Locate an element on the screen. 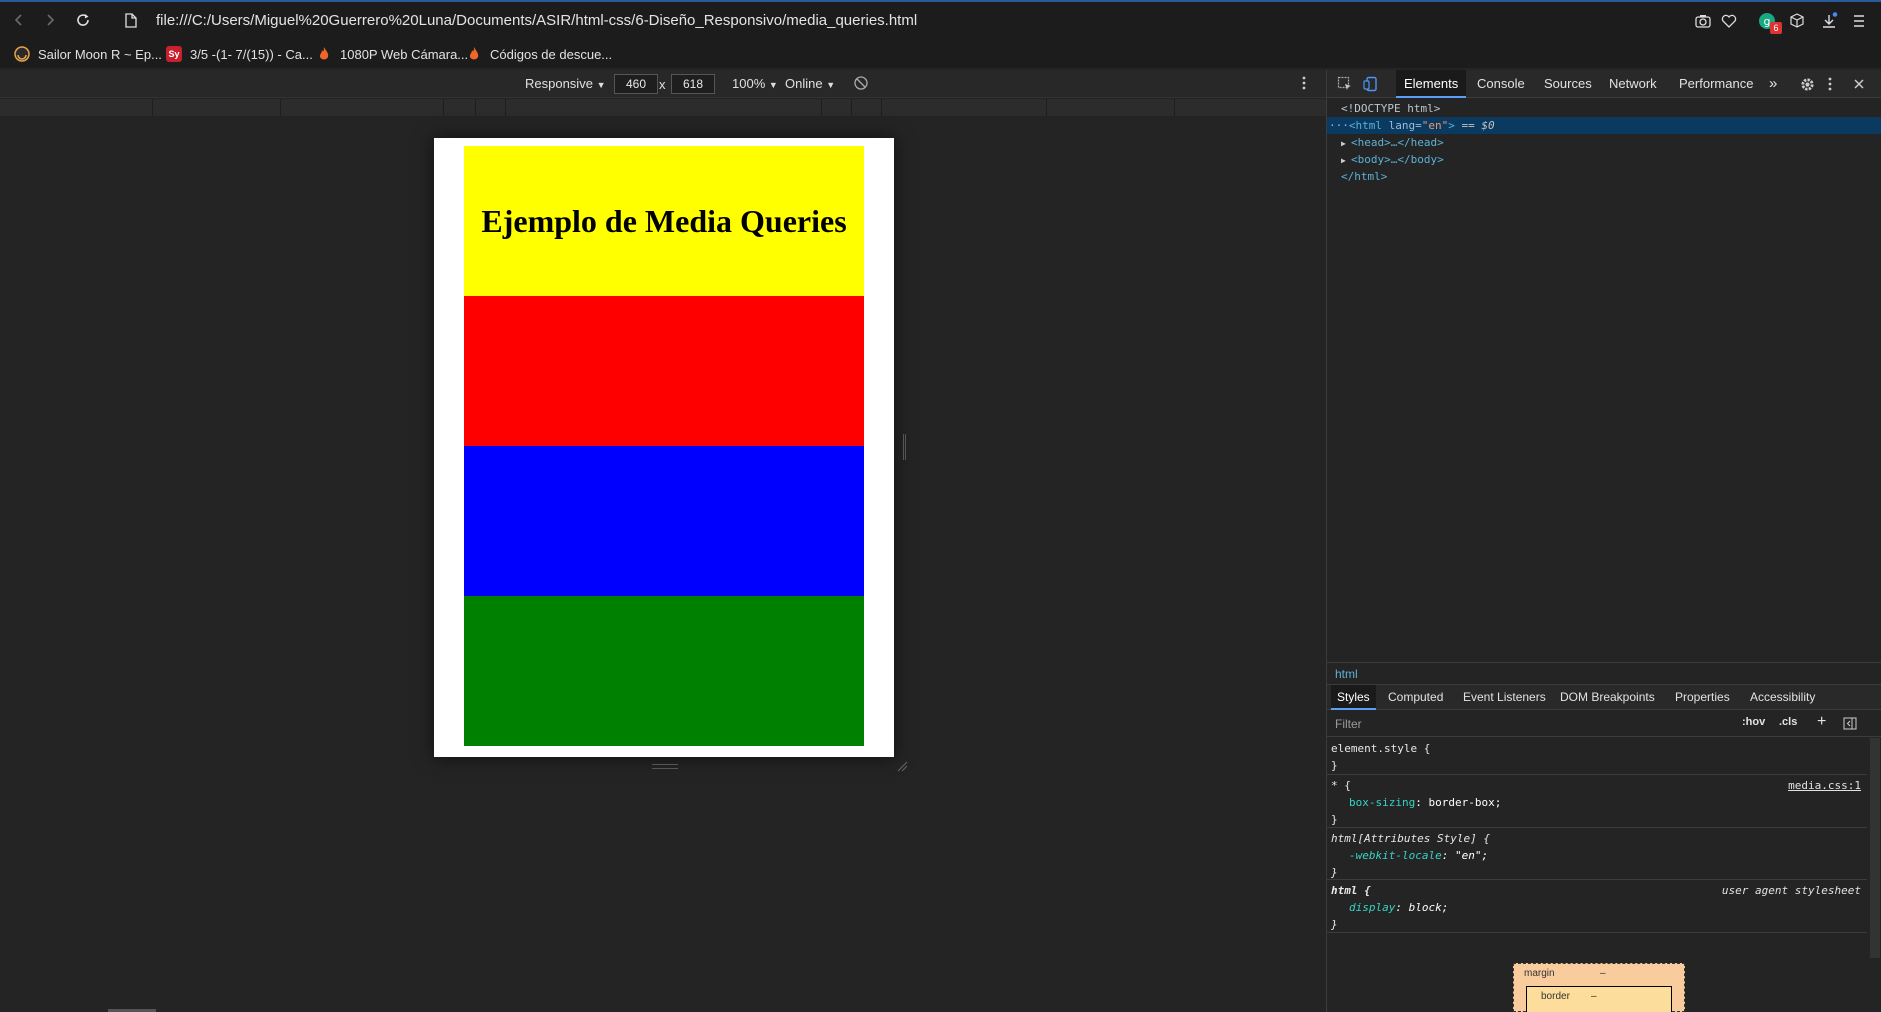 The height and width of the screenshot is (1012, 1881). download-icon is located at coordinates (1830, 20).